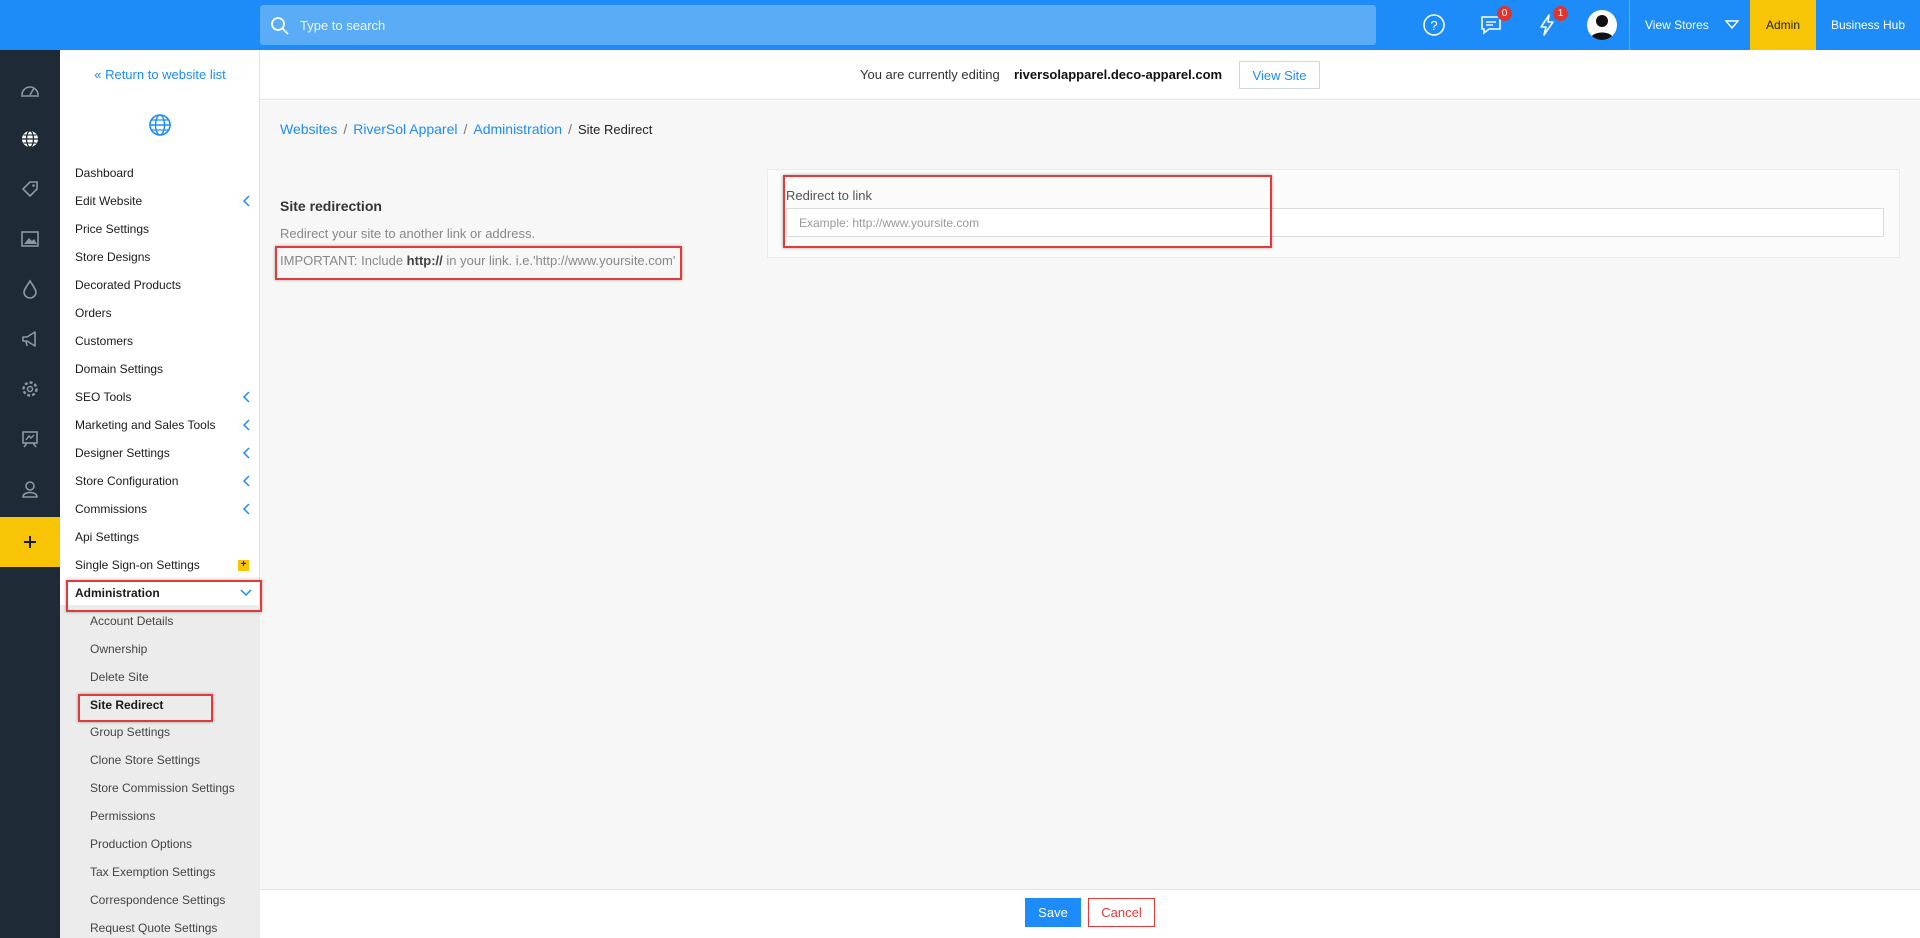 The image size is (1920, 938). Describe the element at coordinates (165, 257) in the screenshot. I see `sidebar-item-store-designs: Store Designs` at that location.